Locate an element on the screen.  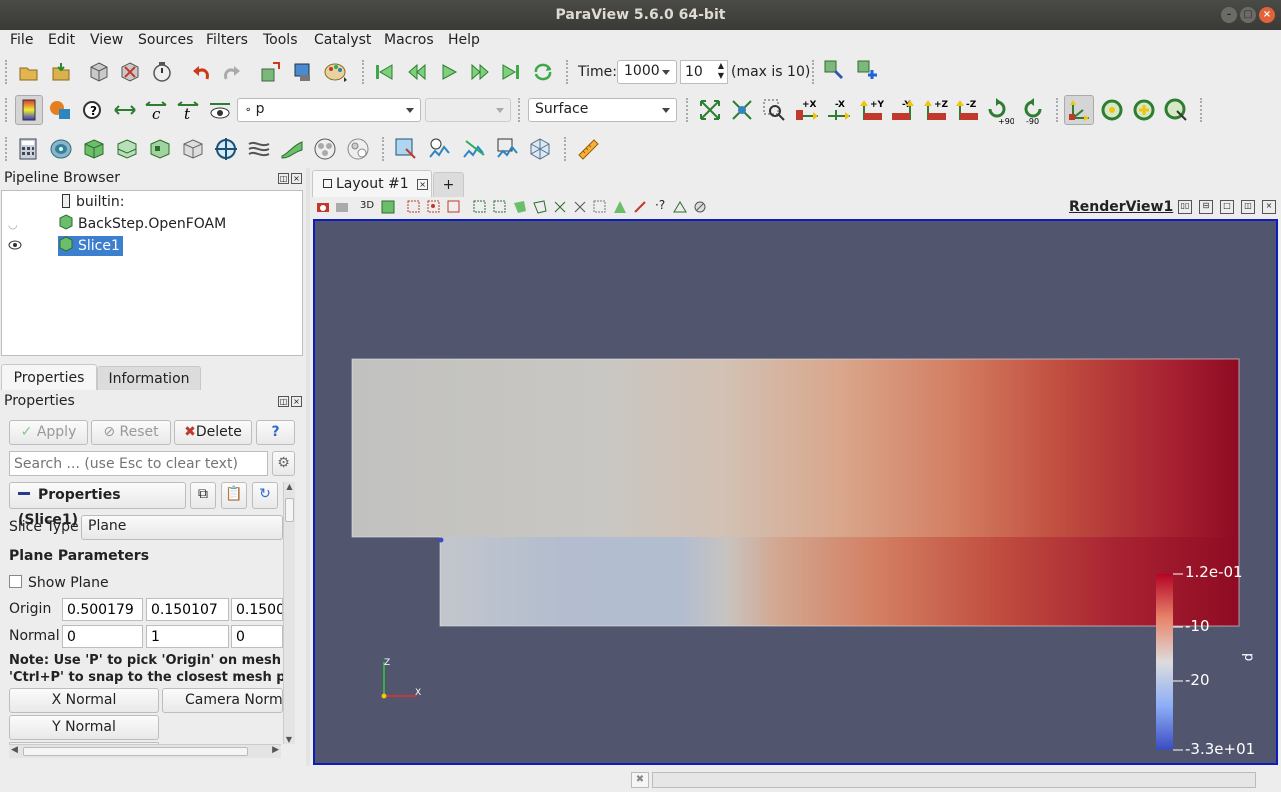
plot-over-line-icon is located at coordinates (474, 149).